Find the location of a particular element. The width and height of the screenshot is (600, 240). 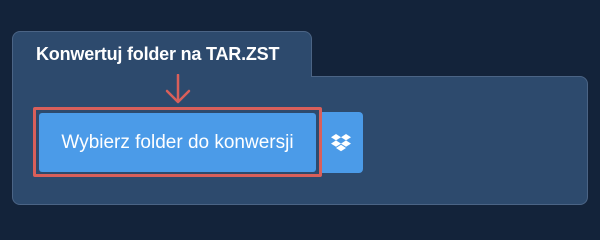

dropbox-button is located at coordinates (341, 142).